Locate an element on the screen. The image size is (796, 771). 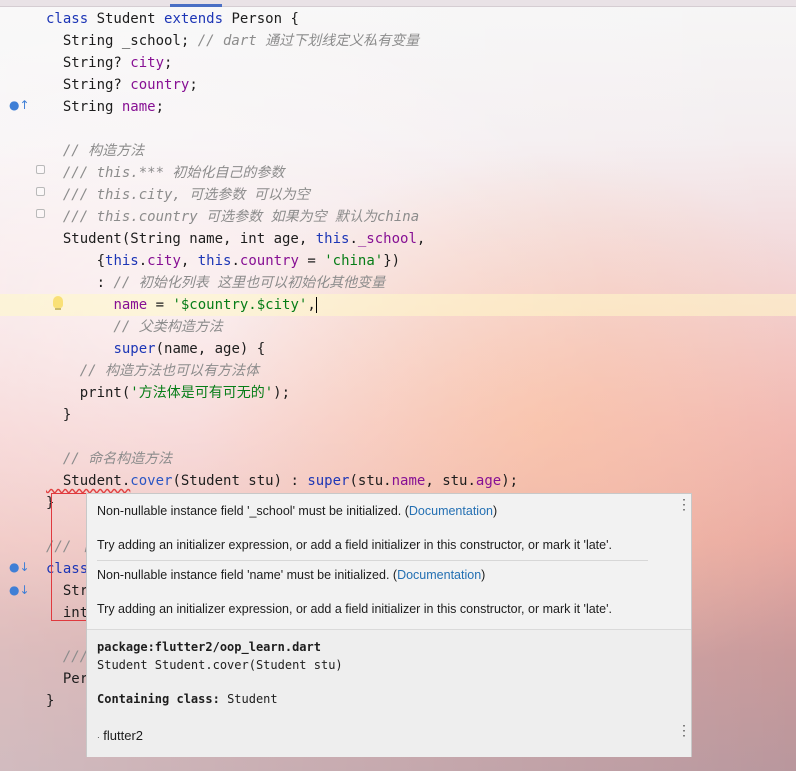
code-token: print( is located at coordinates (88, 393).